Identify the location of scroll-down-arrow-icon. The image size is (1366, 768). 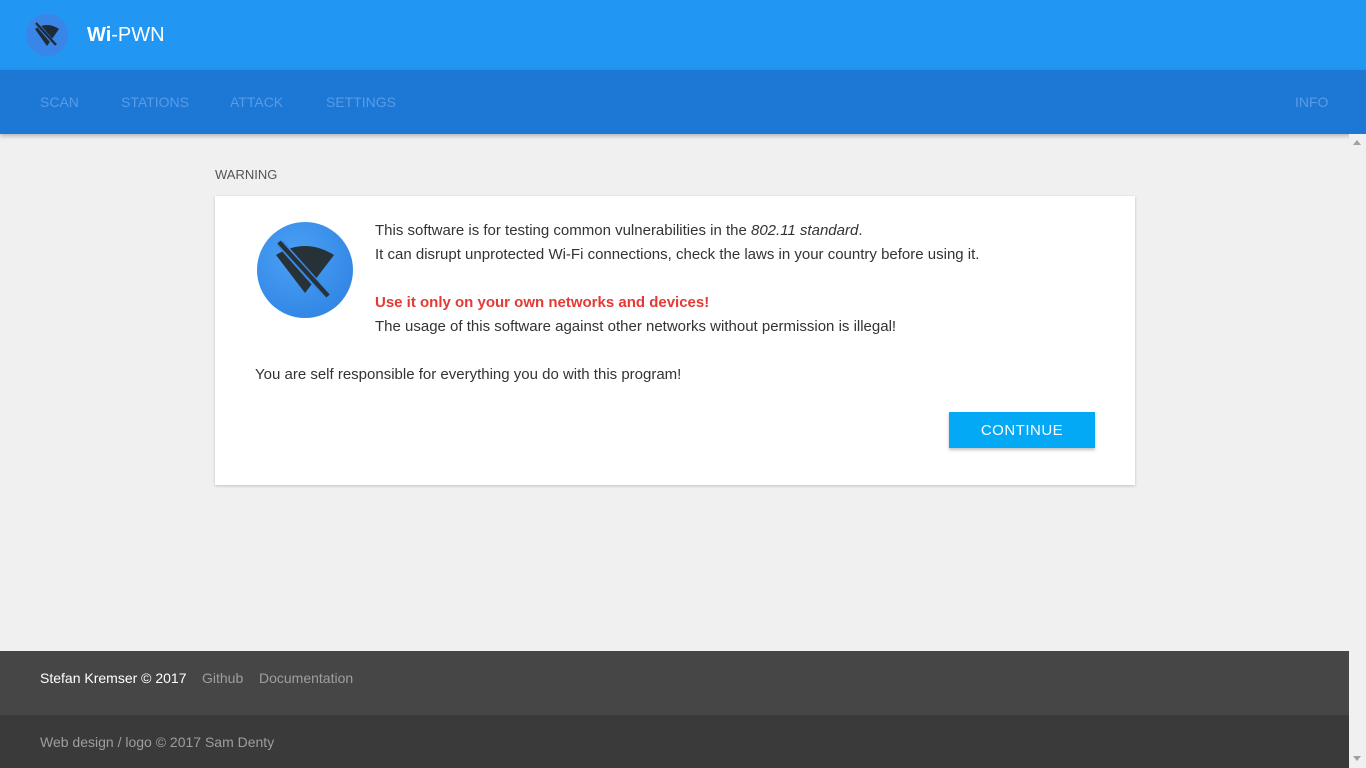
(1357, 758).